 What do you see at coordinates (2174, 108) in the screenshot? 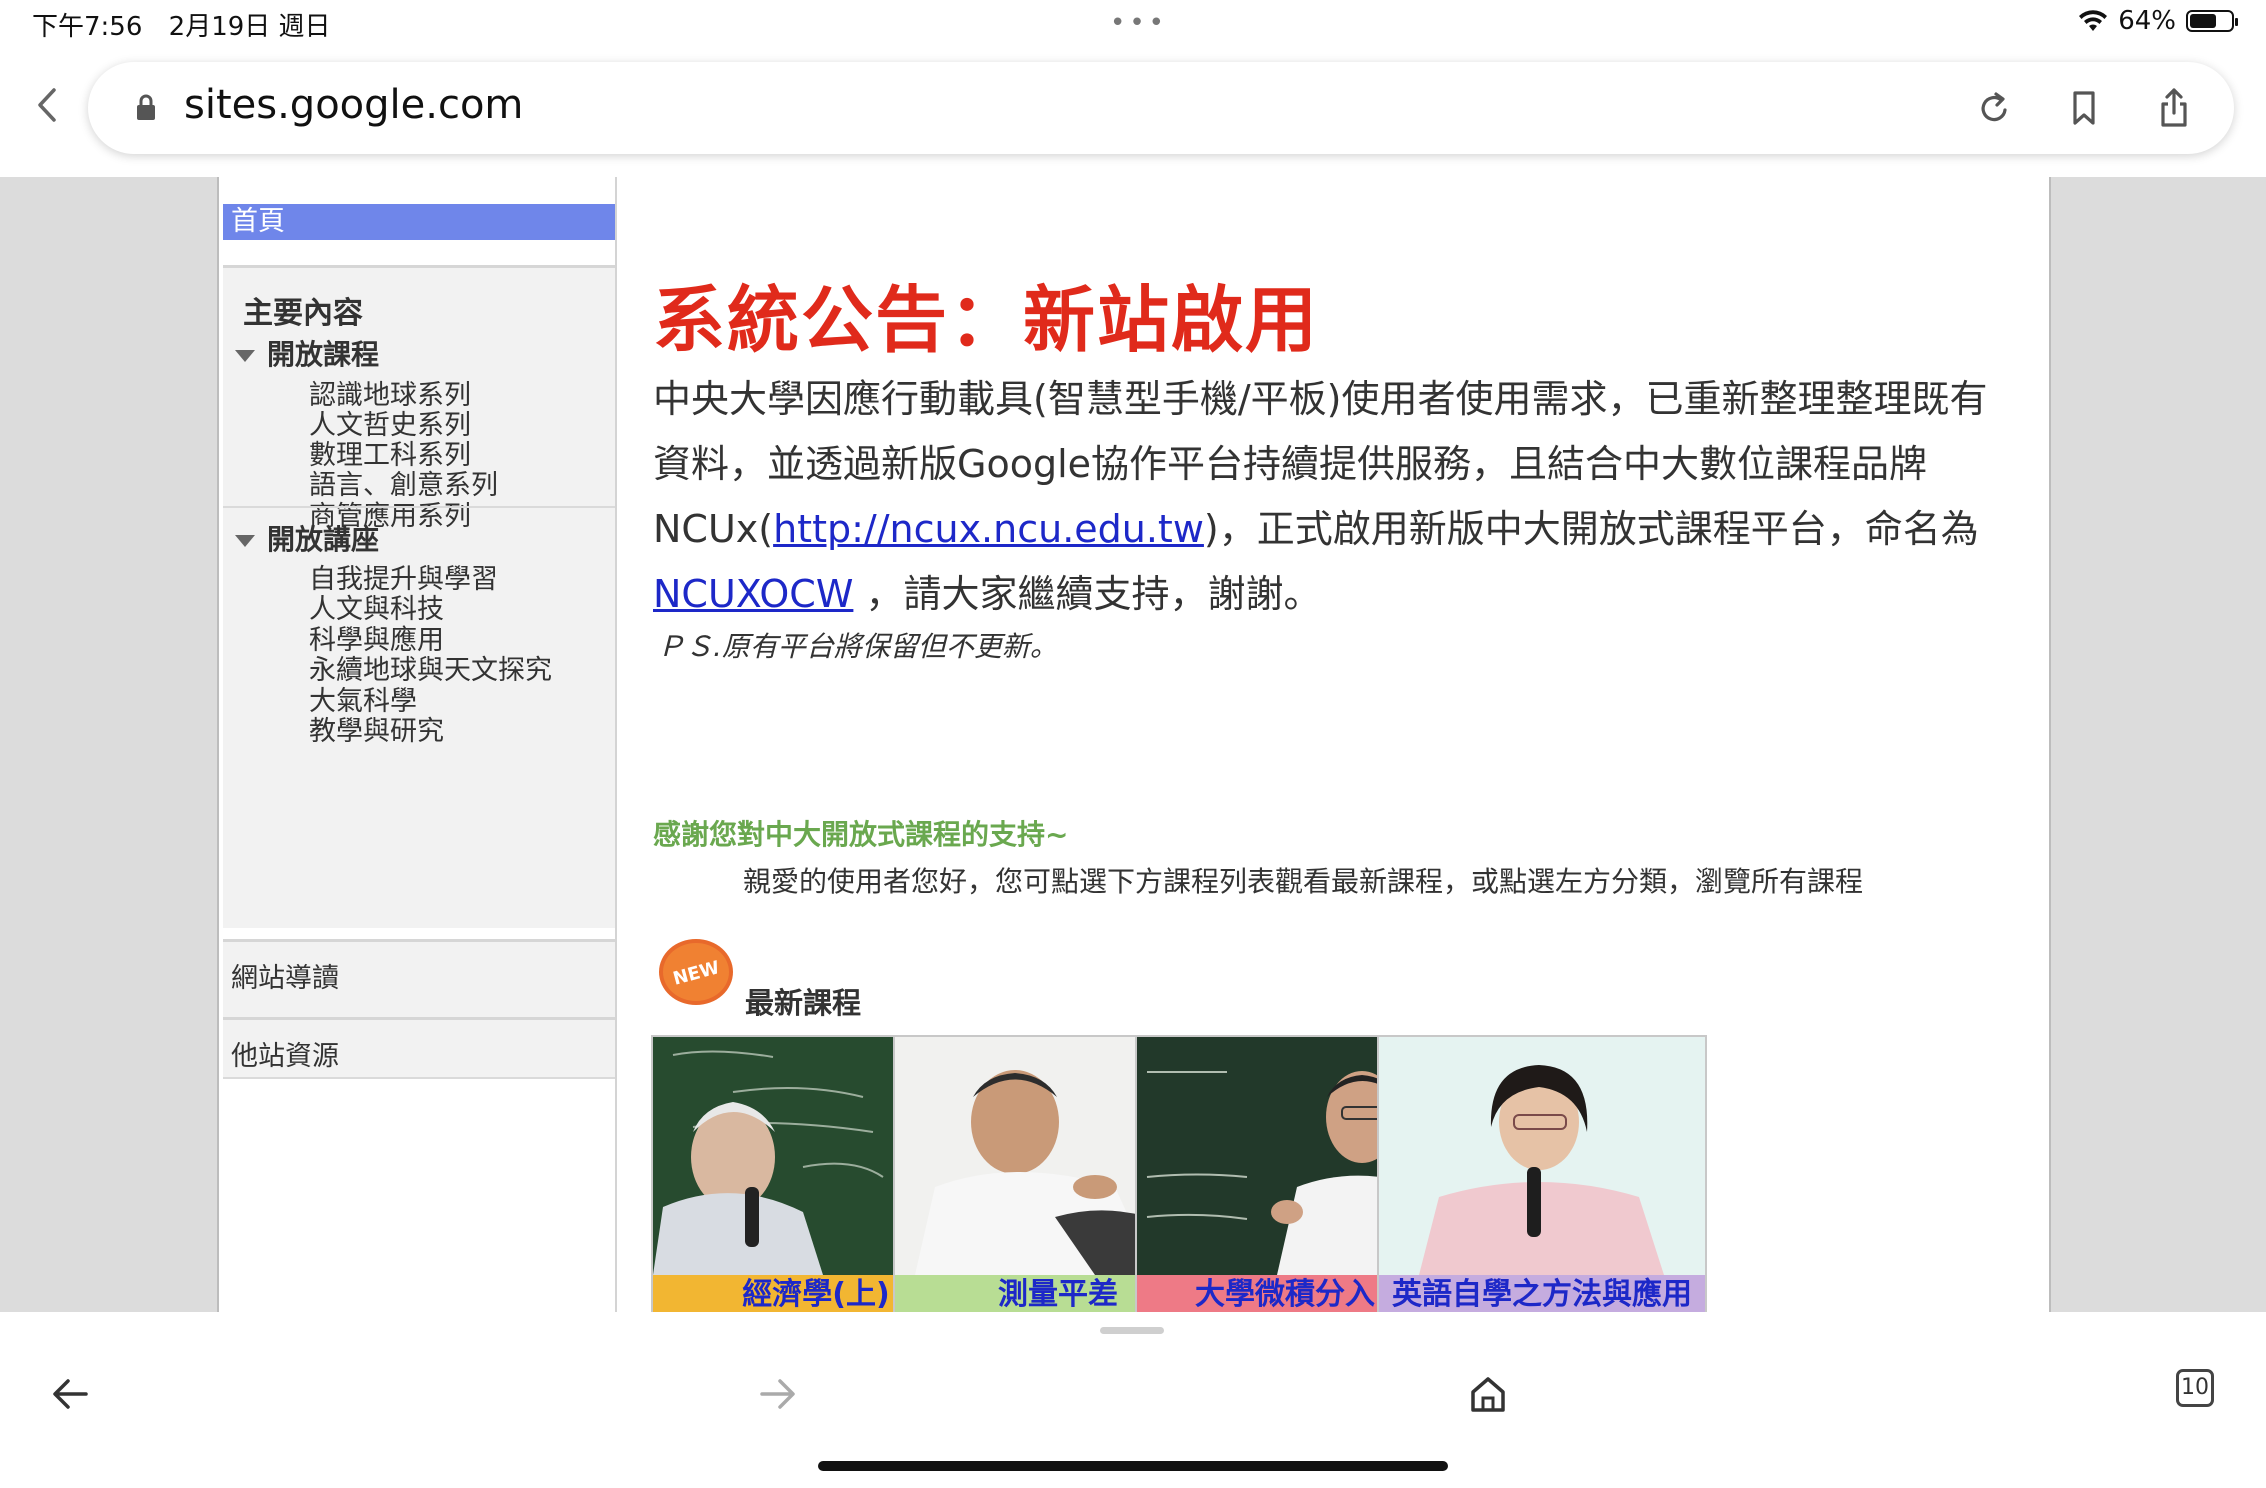
I see `share-icon` at bounding box center [2174, 108].